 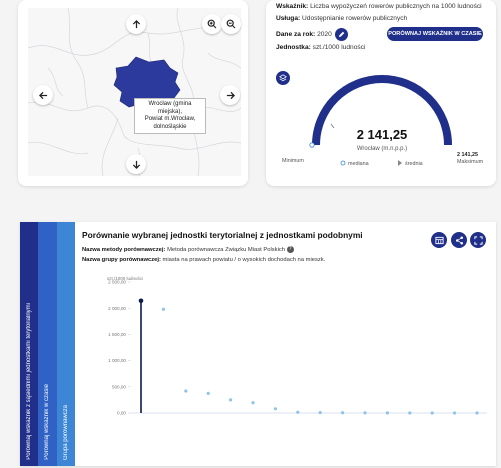 What do you see at coordinates (290, 249) in the screenshot?
I see `info-icon: ?` at bounding box center [290, 249].